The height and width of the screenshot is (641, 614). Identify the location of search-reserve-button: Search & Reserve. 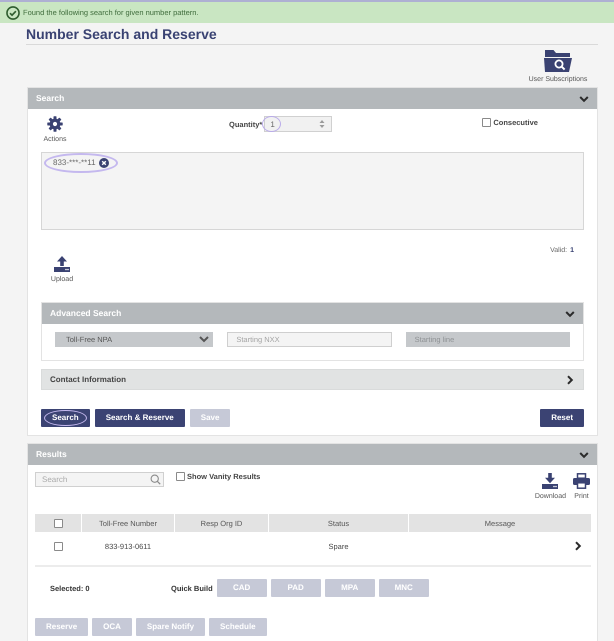
(139, 418).